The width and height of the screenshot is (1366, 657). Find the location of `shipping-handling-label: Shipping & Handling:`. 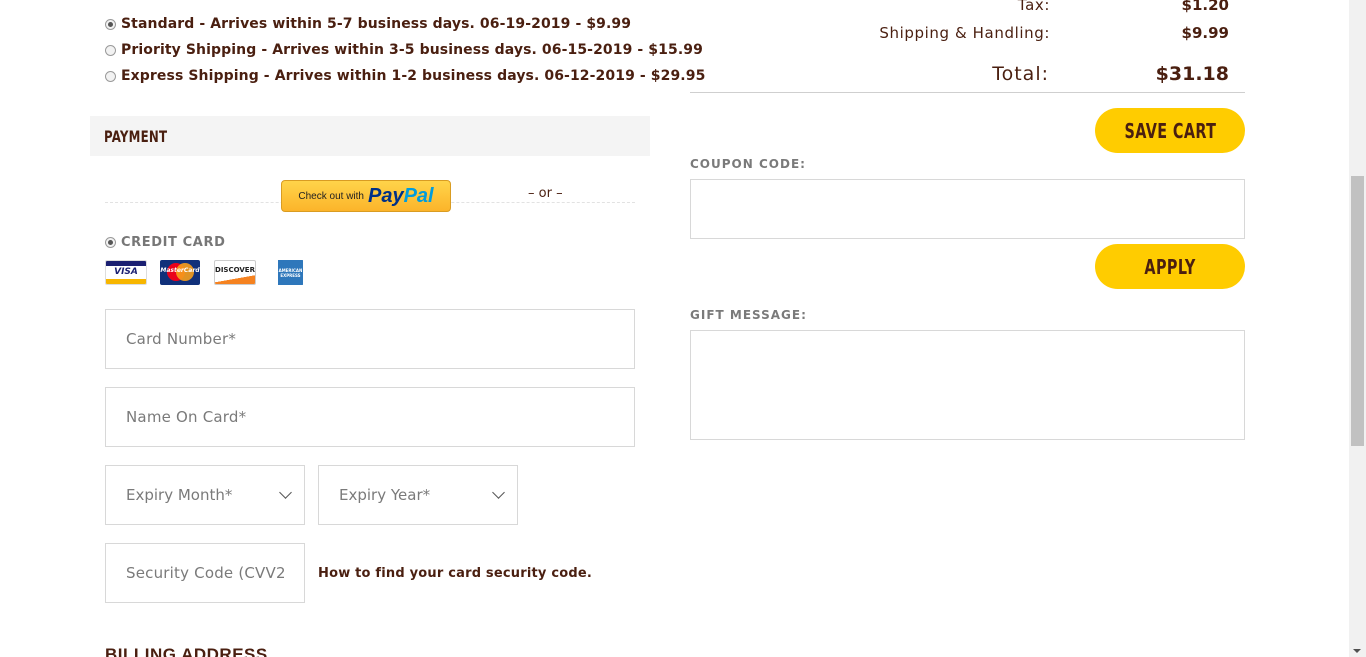

shipping-handling-label: Shipping & Handling: is located at coordinates (964, 33).